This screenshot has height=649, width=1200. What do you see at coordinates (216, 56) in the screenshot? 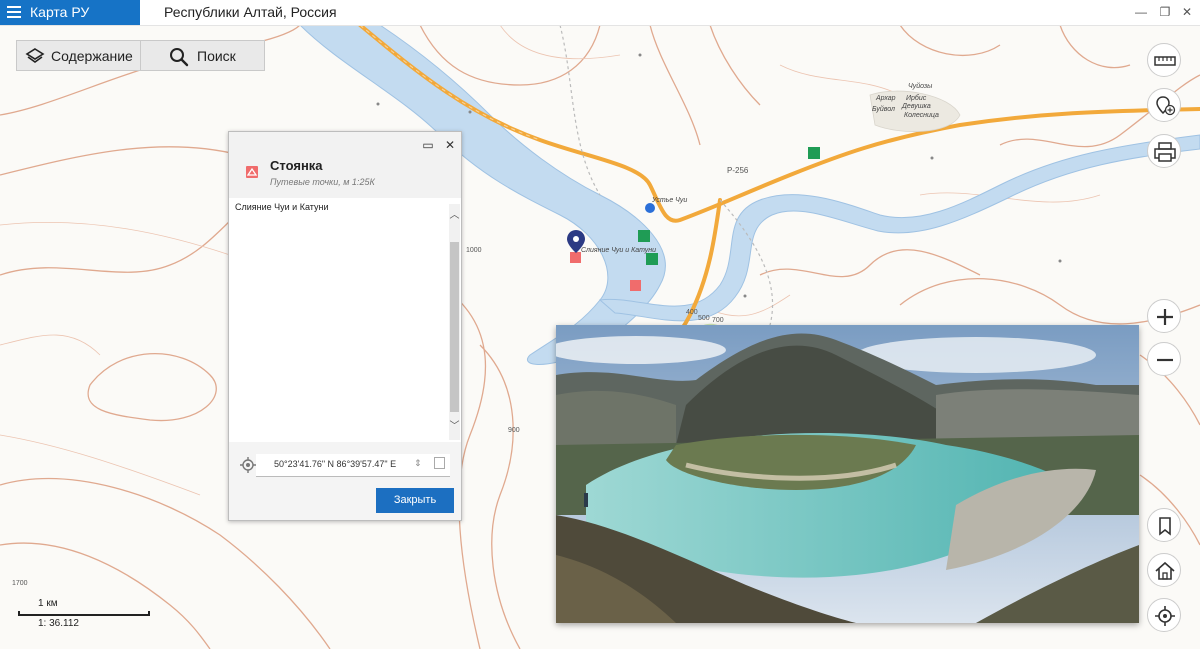
I see `search-label: Поиск` at bounding box center [216, 56].